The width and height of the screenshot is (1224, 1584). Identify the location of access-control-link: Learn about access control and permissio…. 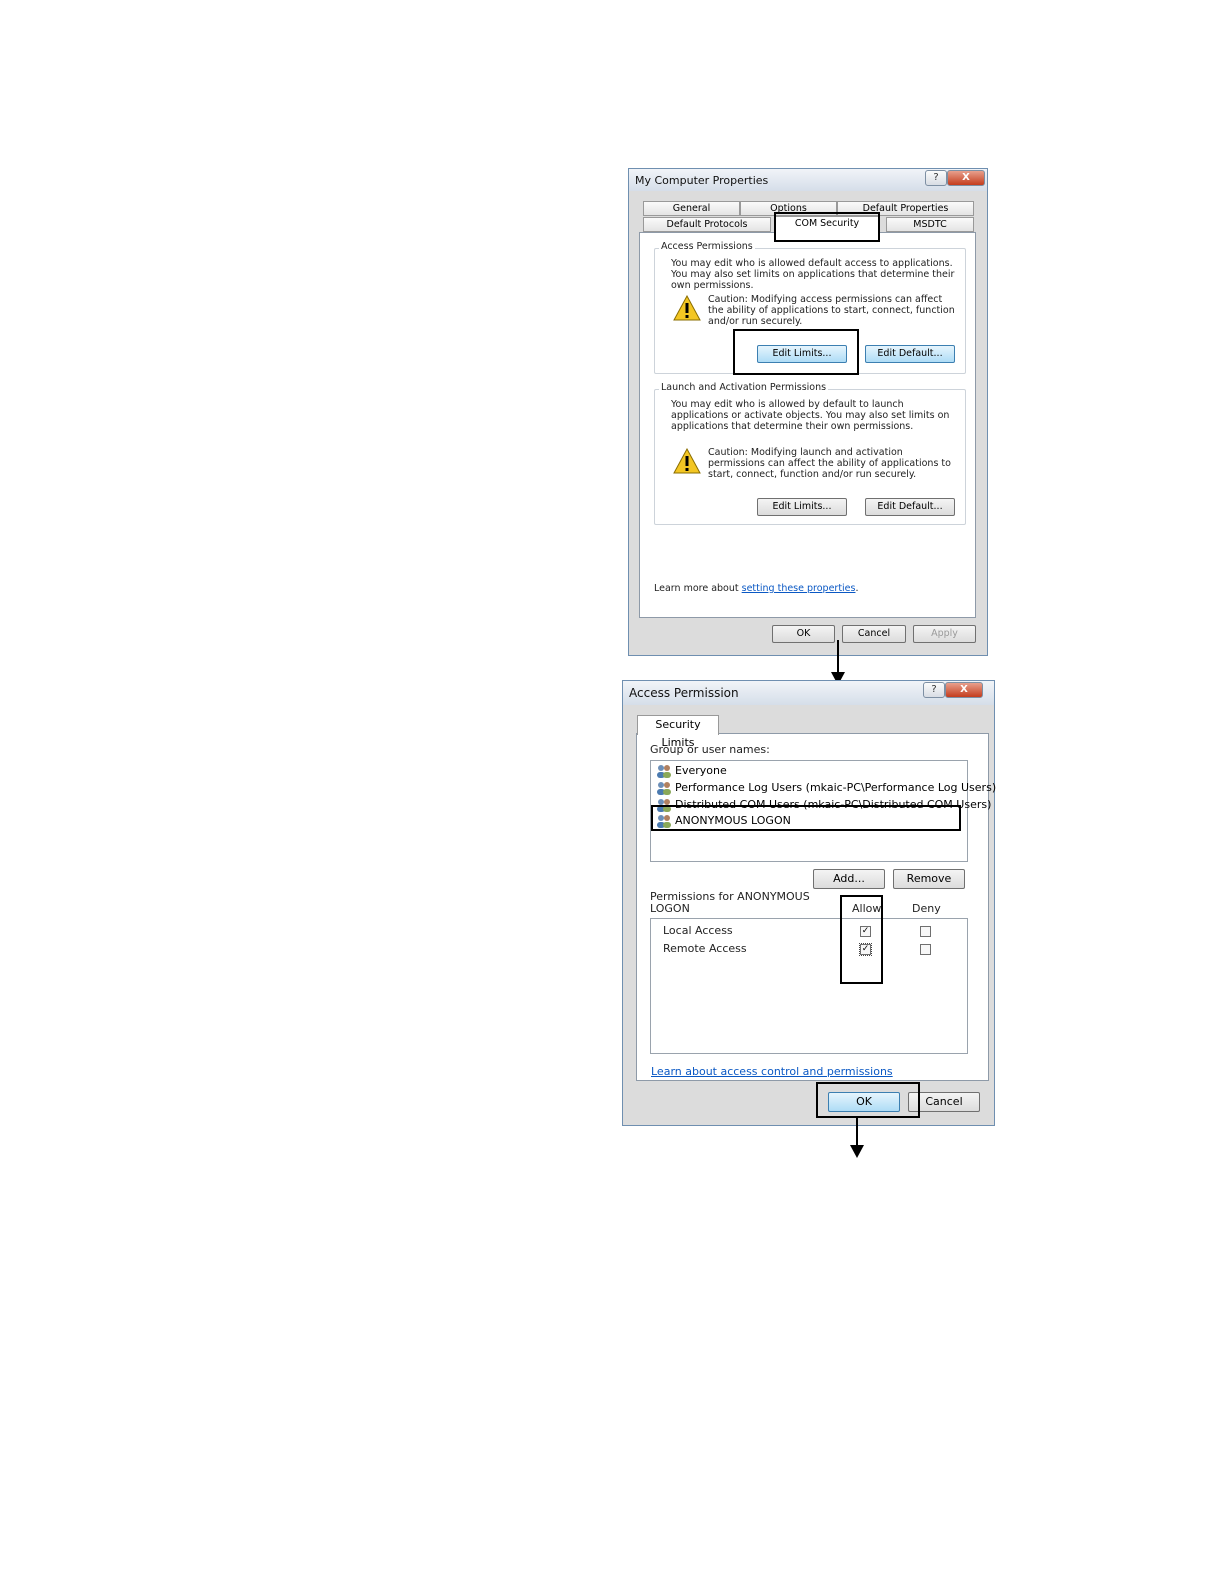
(772, 1071).